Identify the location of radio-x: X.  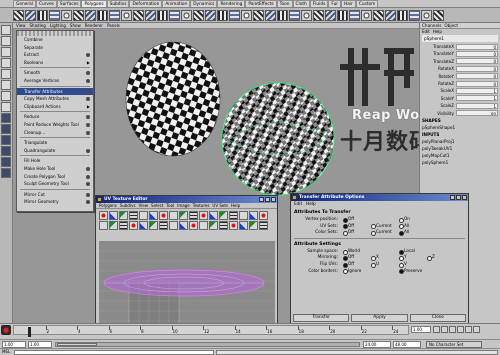
(375, 257).